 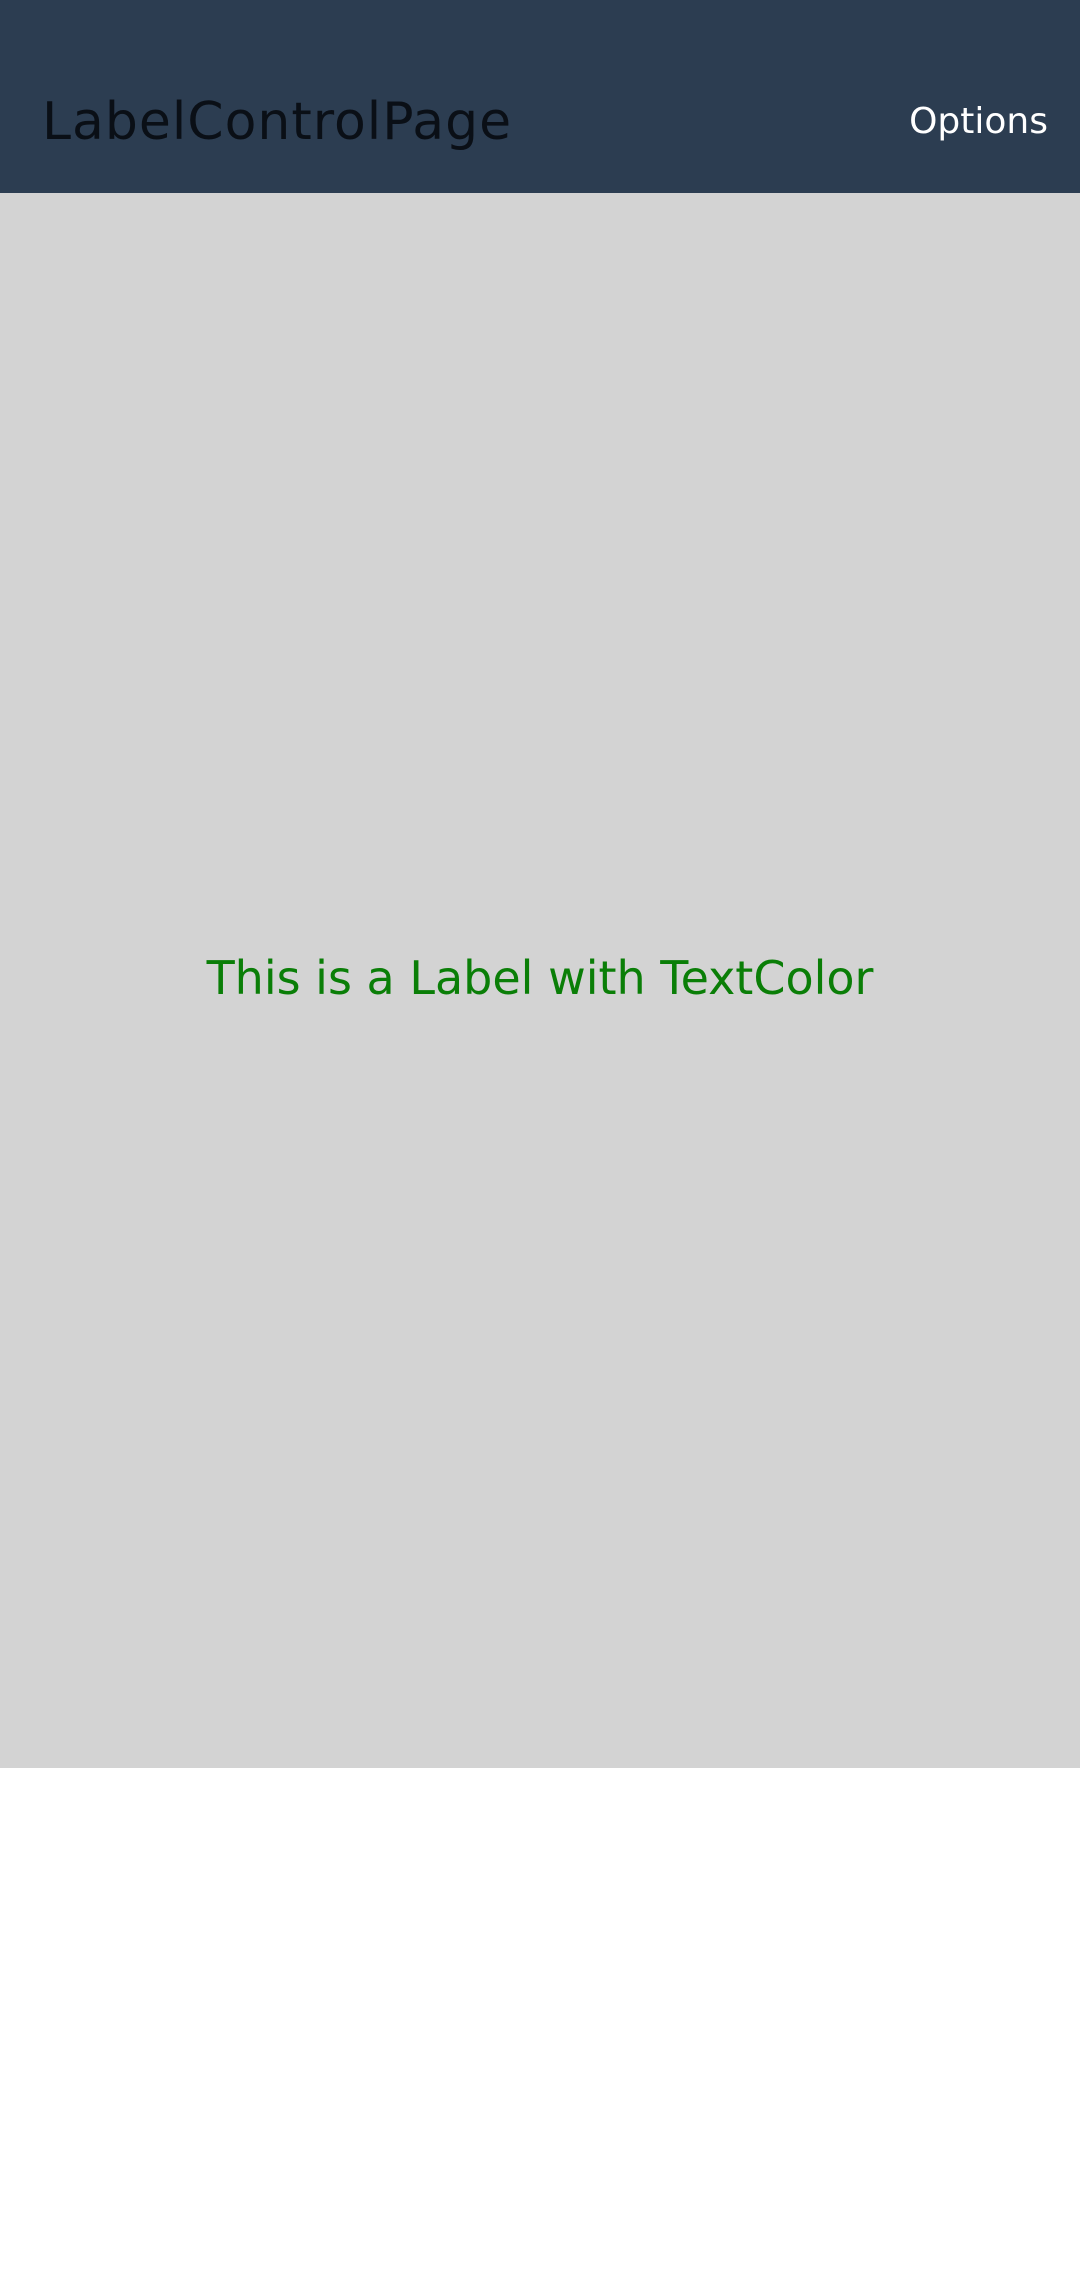 I want to click on text-color-label: This is a Label with TextColor, so click(x=540, y=978).